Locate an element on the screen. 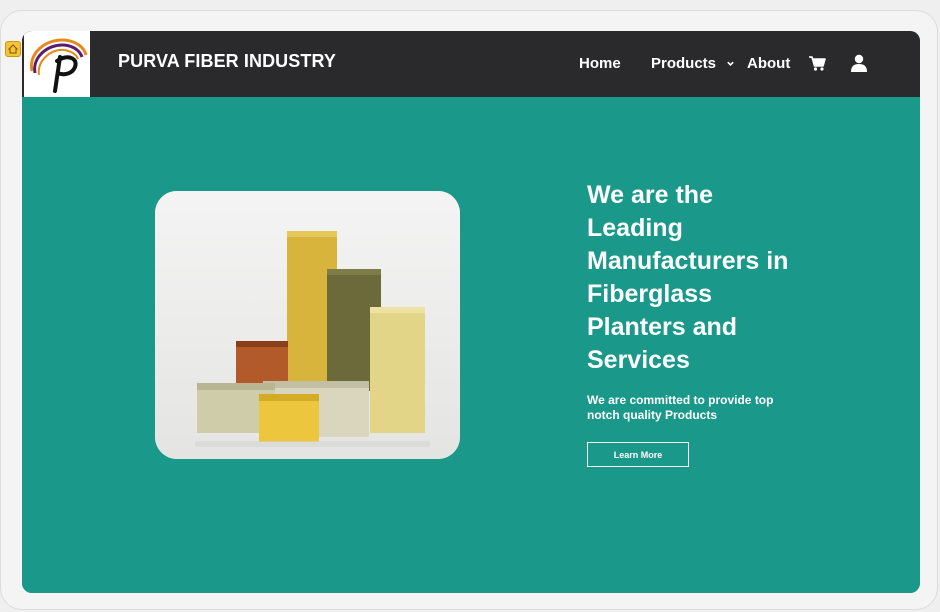 The image size is (940, 612). logo-mark-icon is located at coordinates (58, 65).